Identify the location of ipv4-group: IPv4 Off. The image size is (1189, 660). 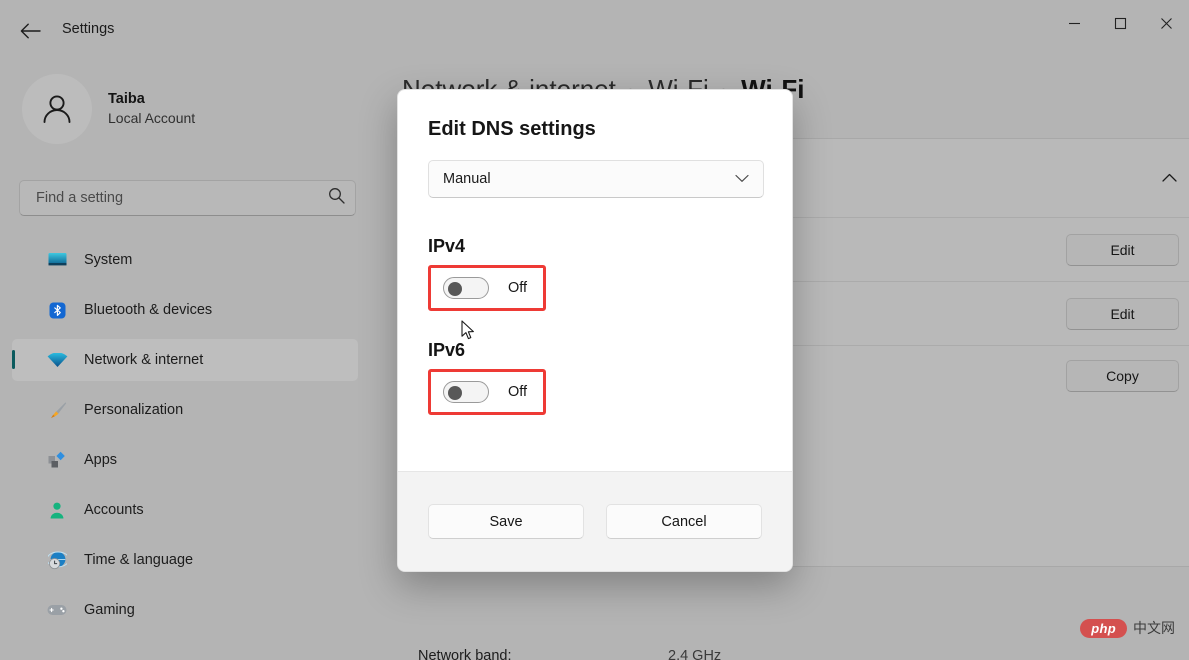
(595, 273).